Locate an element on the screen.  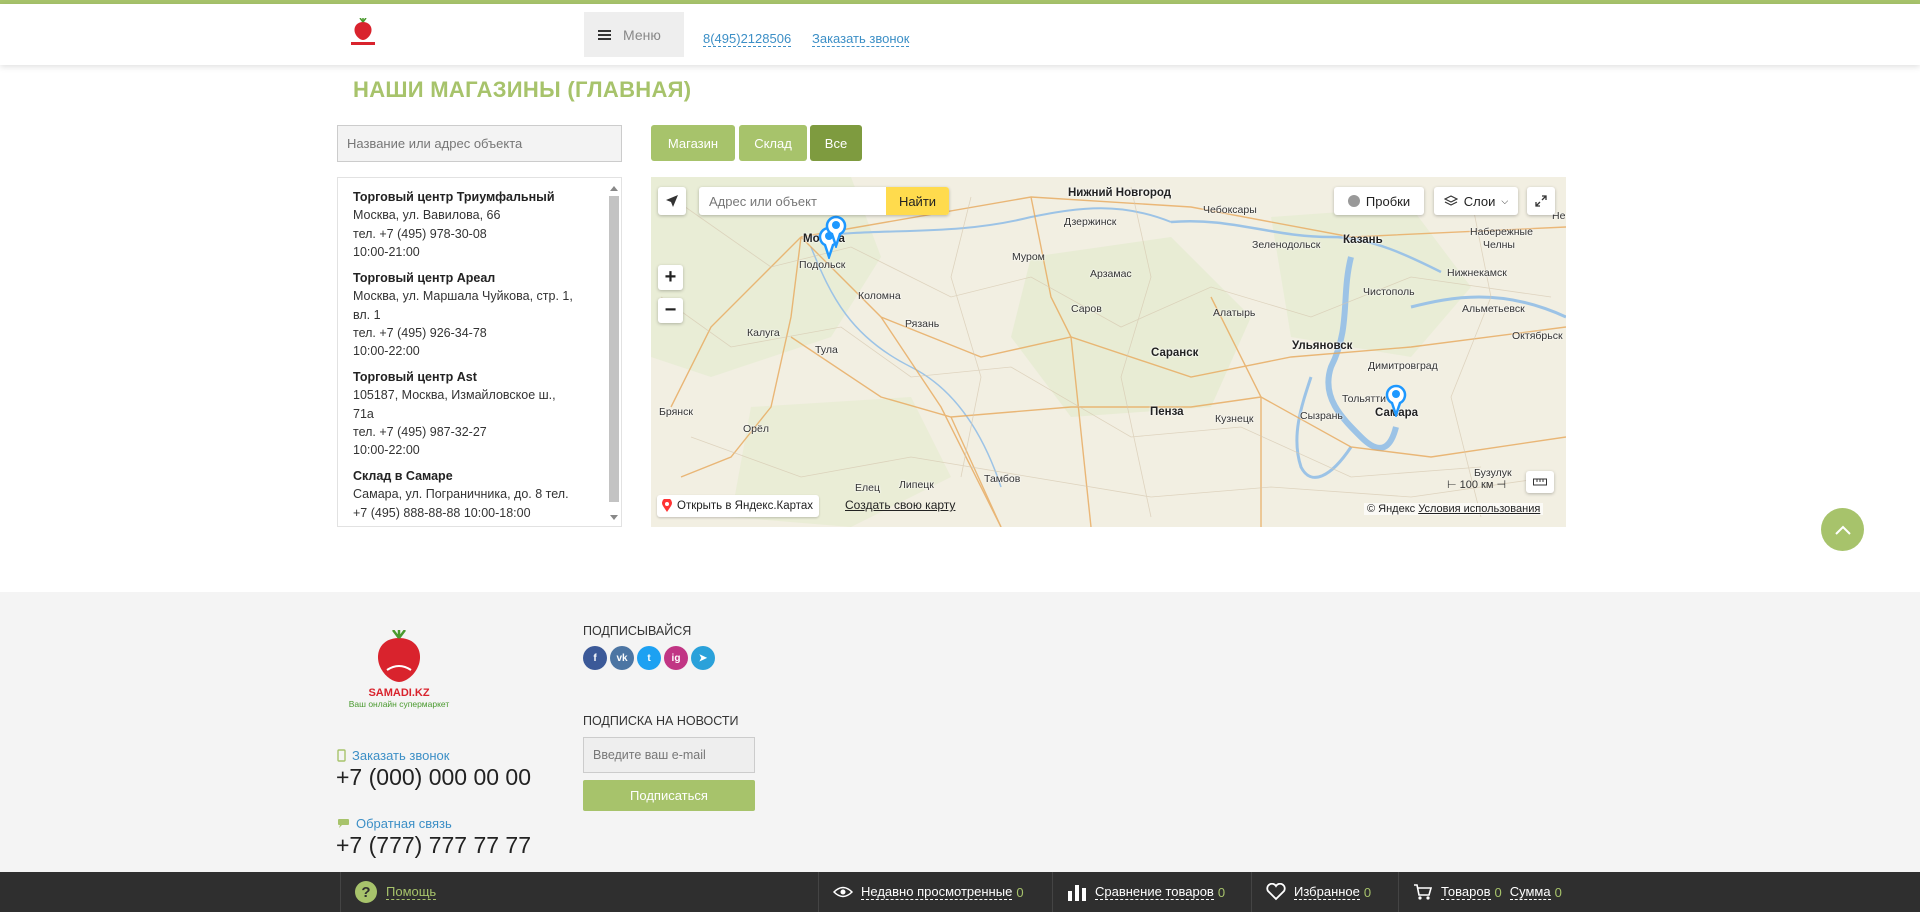
ruler-button is located at coordinates (1540, 482).